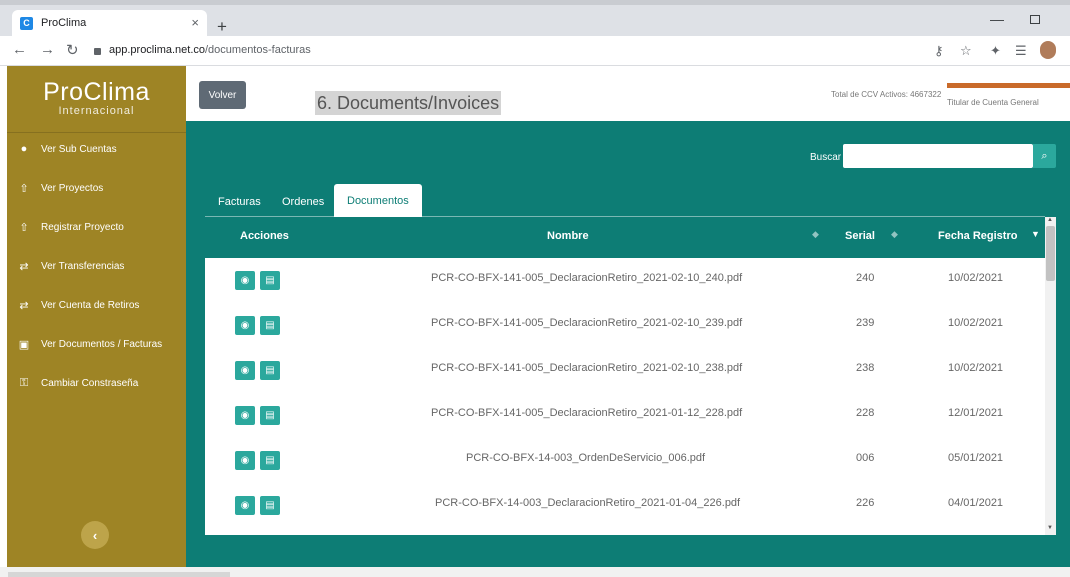 The width and height of the screenshot is (1070, 577). What do you see at coordinates (96, 92) in the screenshot?
I see `logo-main-text: ProClima` at bounding box center [96, 92].